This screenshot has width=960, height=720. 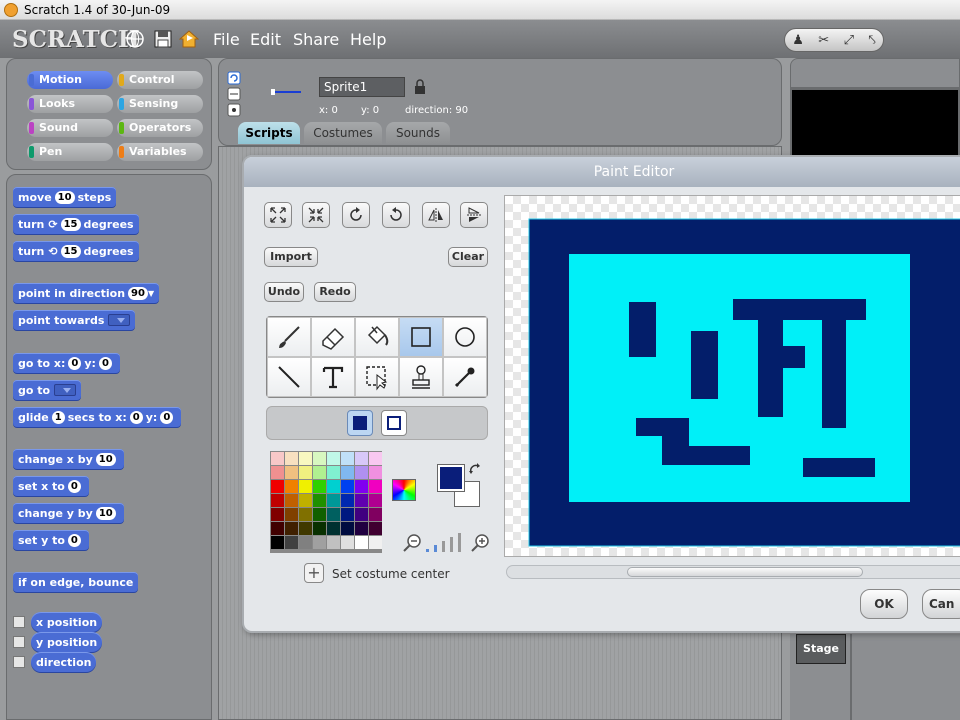 I want to click on turn-ccw-input: 15, so click(x=70, y=251).